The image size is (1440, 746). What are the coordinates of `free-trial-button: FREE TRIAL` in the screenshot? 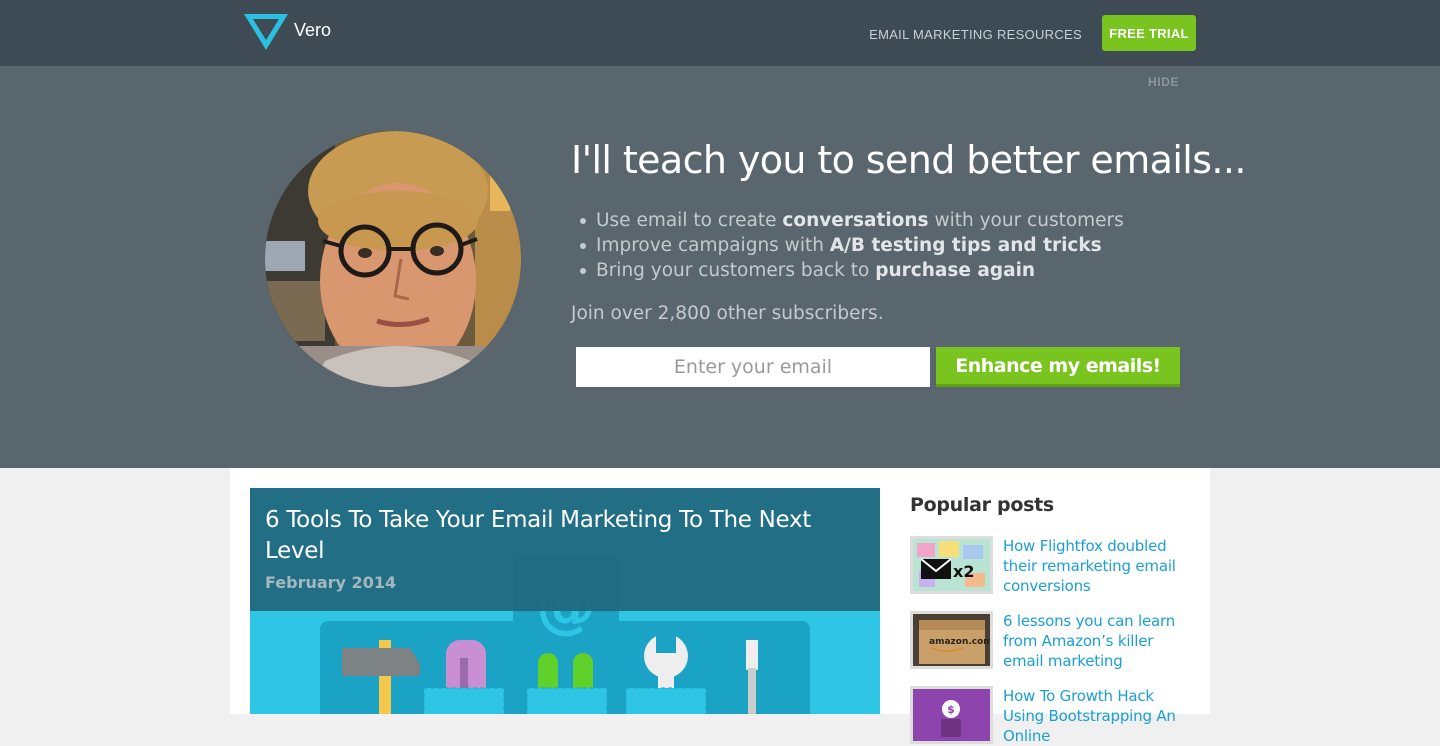 It's located at (1149, 33).